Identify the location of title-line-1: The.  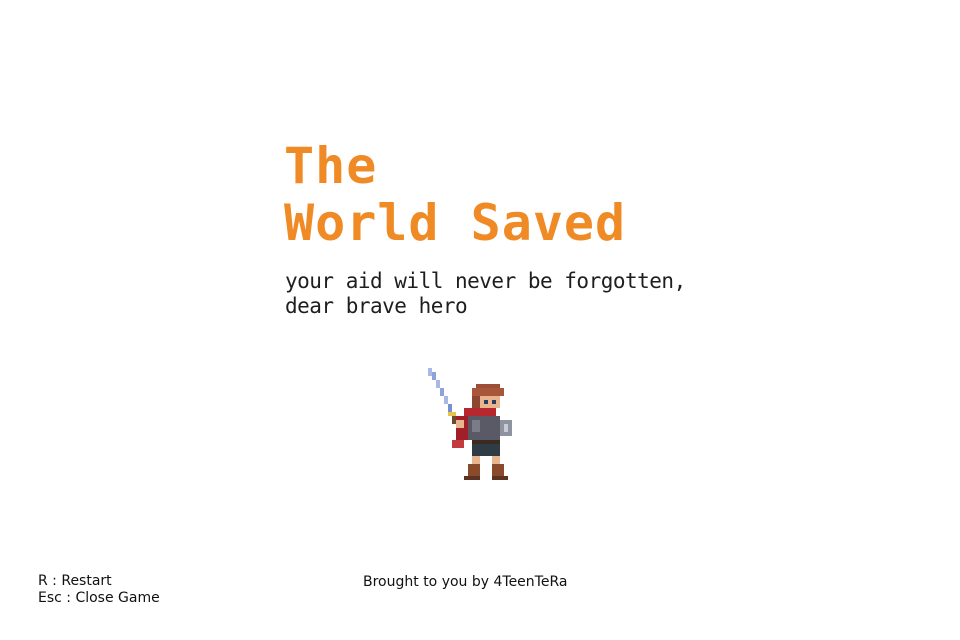
(331, 166).